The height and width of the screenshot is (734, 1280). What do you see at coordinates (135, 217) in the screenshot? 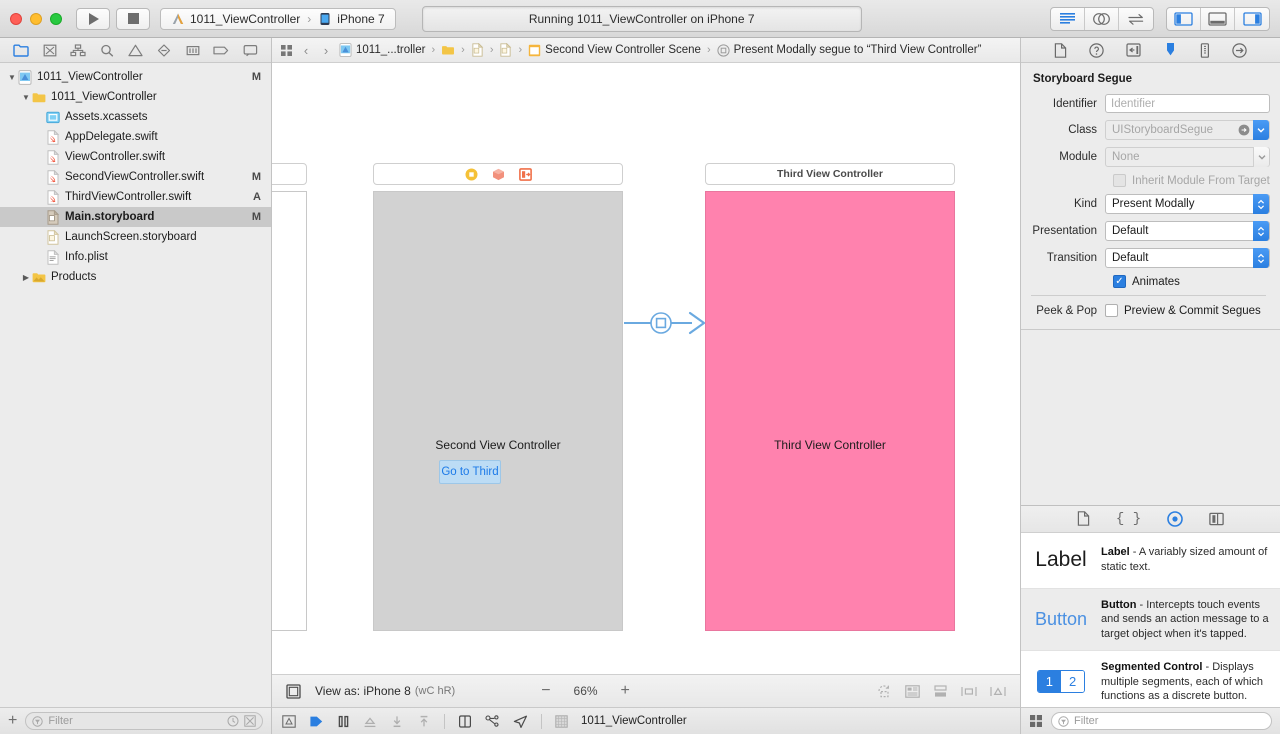
I see `nav-row-main-storyboard: ▶ Main.storyboard M` at bounding box center [135, 217].